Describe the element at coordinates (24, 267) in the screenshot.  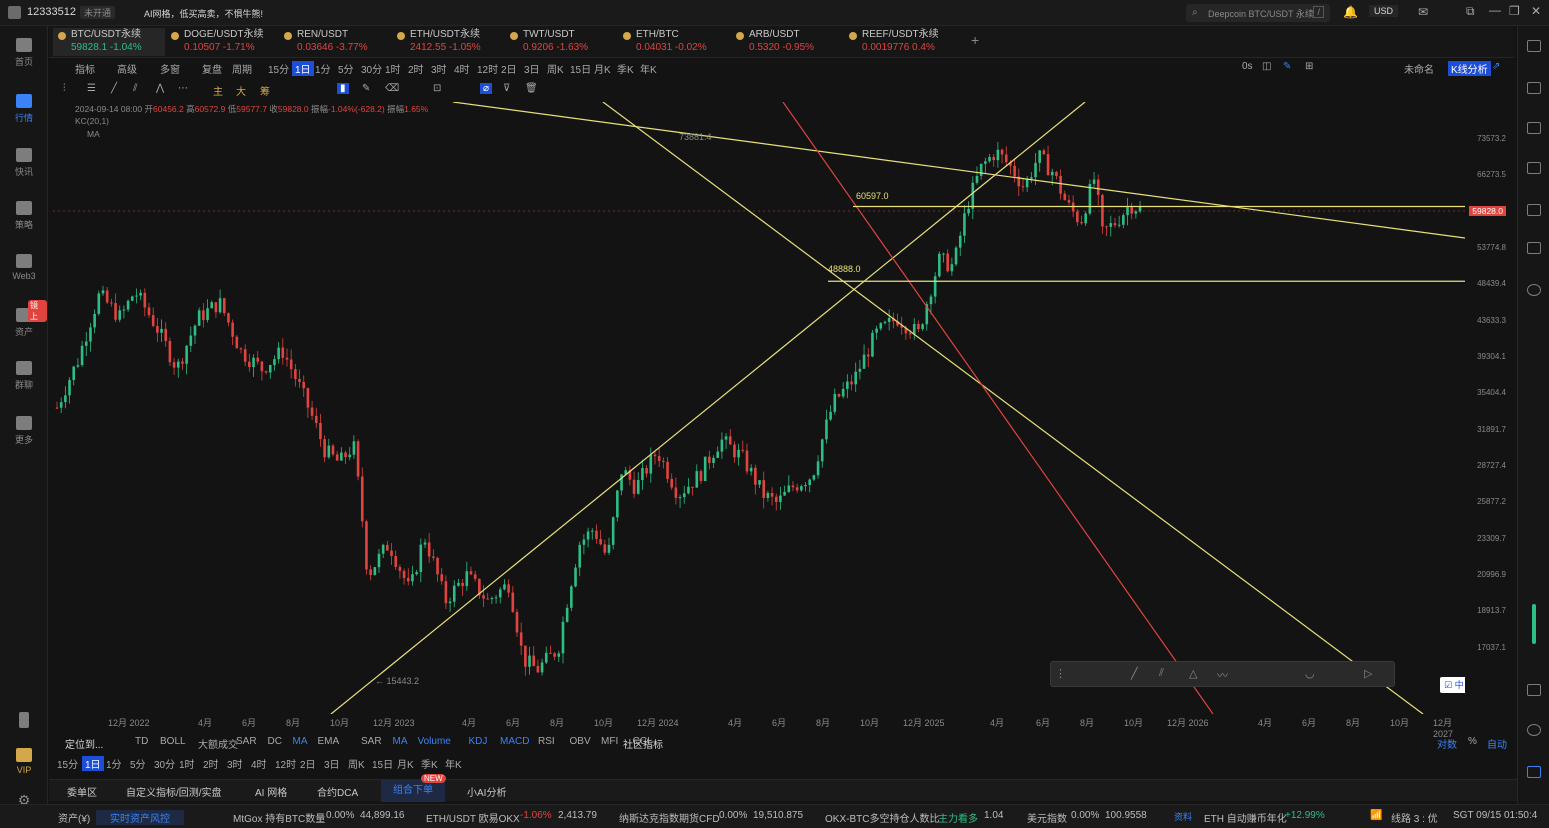
I see `nav-web3: Web3` at that location.